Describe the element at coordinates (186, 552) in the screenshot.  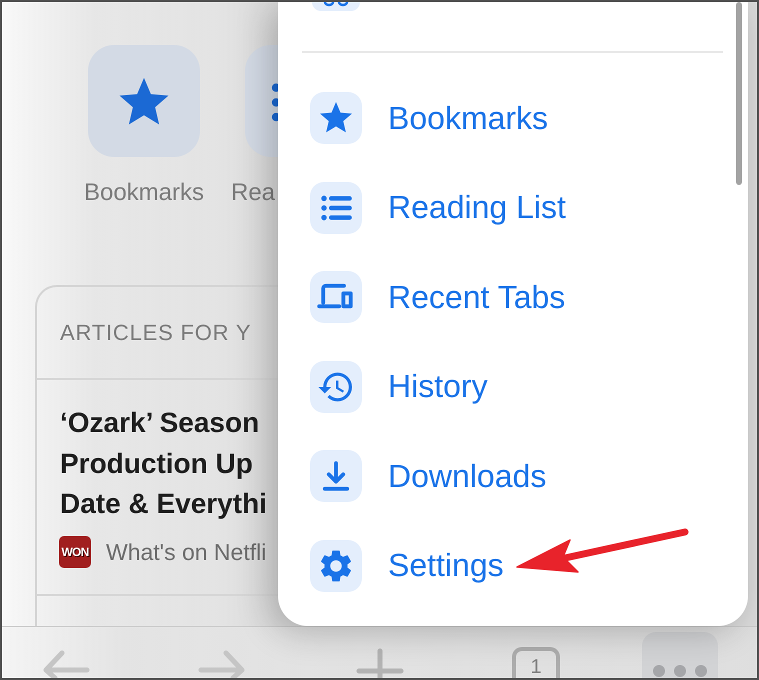
I see `source-name: What's on Netfli` at that location.